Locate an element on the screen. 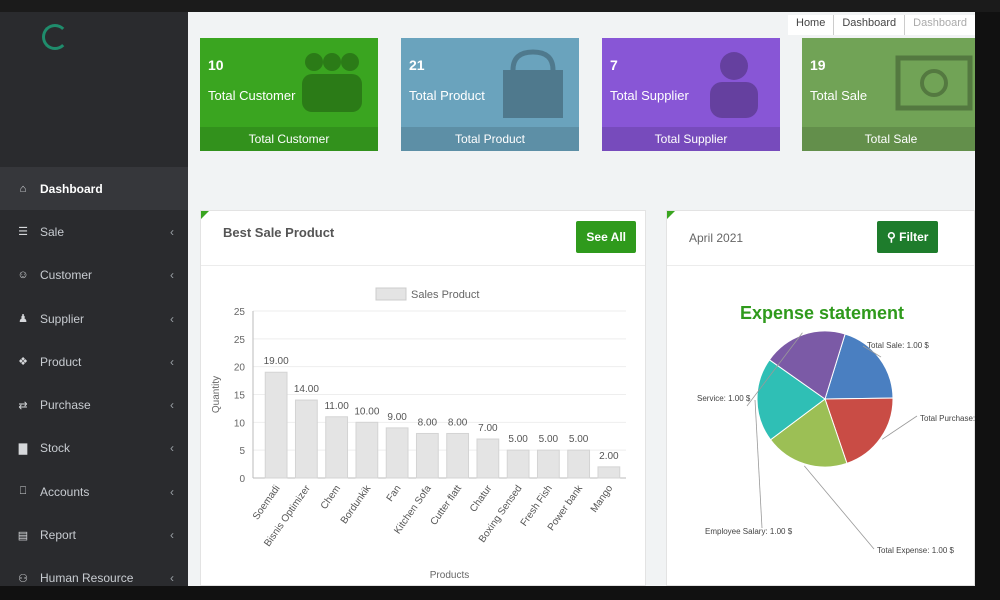 Image resolution: width=1000 pixels, height=600 pixels. stat-value: 7 is located at coordinates (614, 65).